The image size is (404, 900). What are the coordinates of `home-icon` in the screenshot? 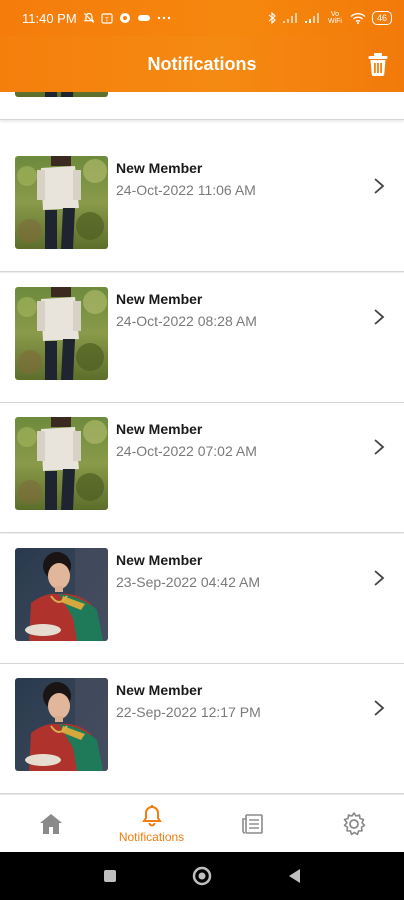 It's located at (50, 823).